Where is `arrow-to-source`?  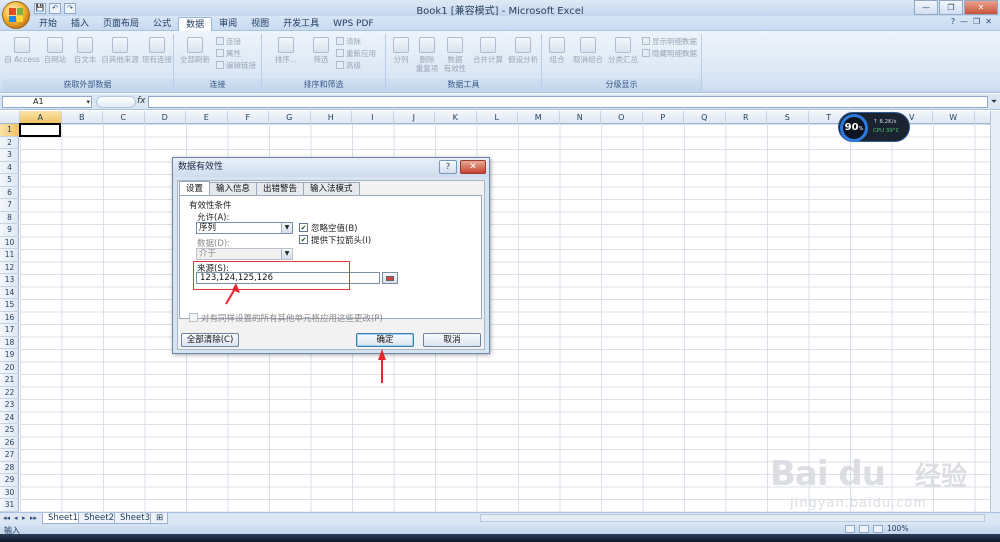
arrow-to-source is located at coordinates (232, 294).